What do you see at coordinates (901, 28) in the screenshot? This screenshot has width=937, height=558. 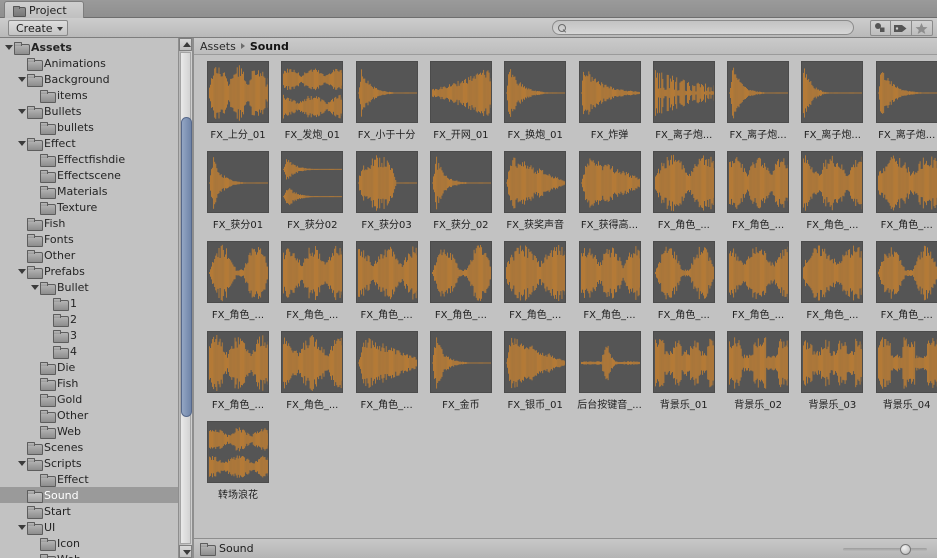 I see `filter-by-label-icon` at bounding box center [901, 28].